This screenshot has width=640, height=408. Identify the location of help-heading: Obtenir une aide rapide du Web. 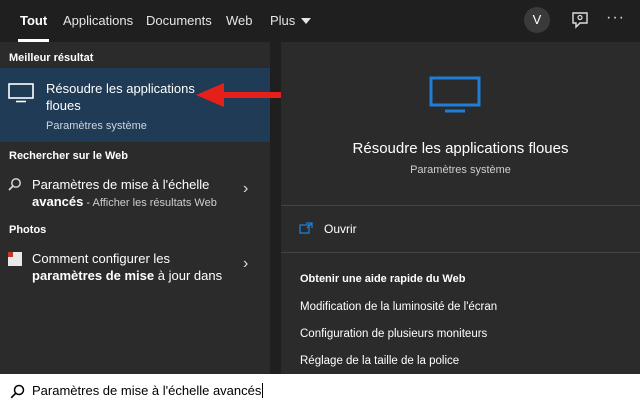
(383, 279).